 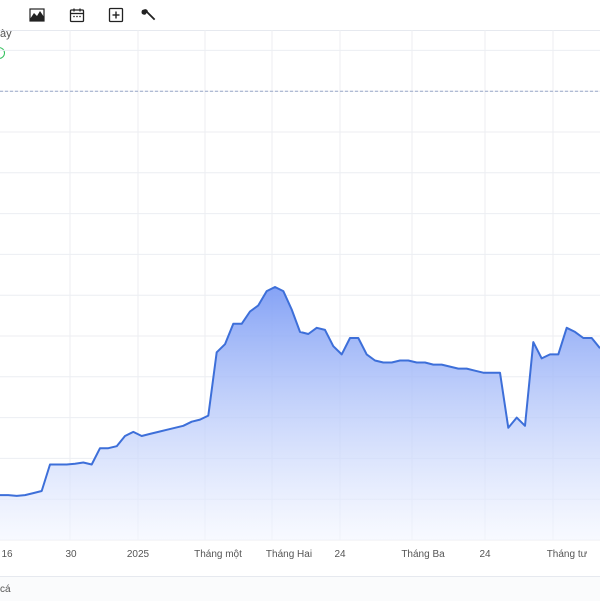 I want to click on x-tick-label: 16, so click(x=7, y=554).